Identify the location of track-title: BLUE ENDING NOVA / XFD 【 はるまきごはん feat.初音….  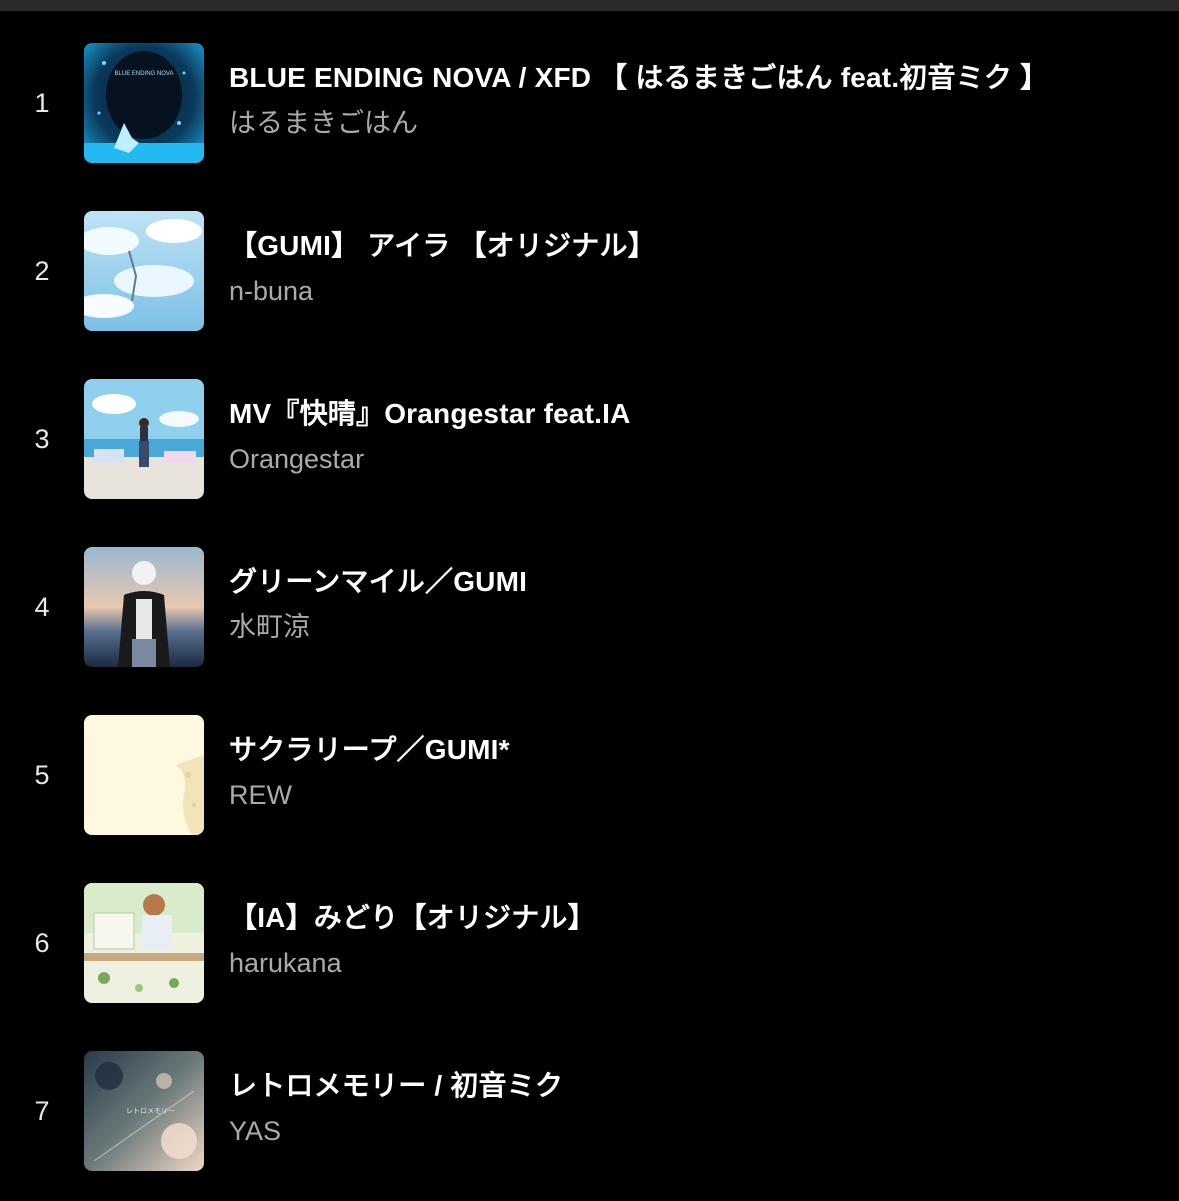
(694, 78).